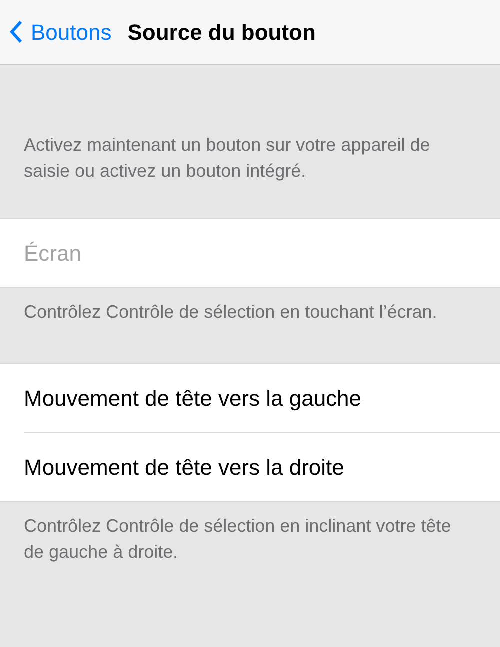 Image resolution: width=500 pixels, height=647 pixels. I want to click on footer-text: Contrôlez Contrôle de sélection en touchant l’écran., so click(230, 312).